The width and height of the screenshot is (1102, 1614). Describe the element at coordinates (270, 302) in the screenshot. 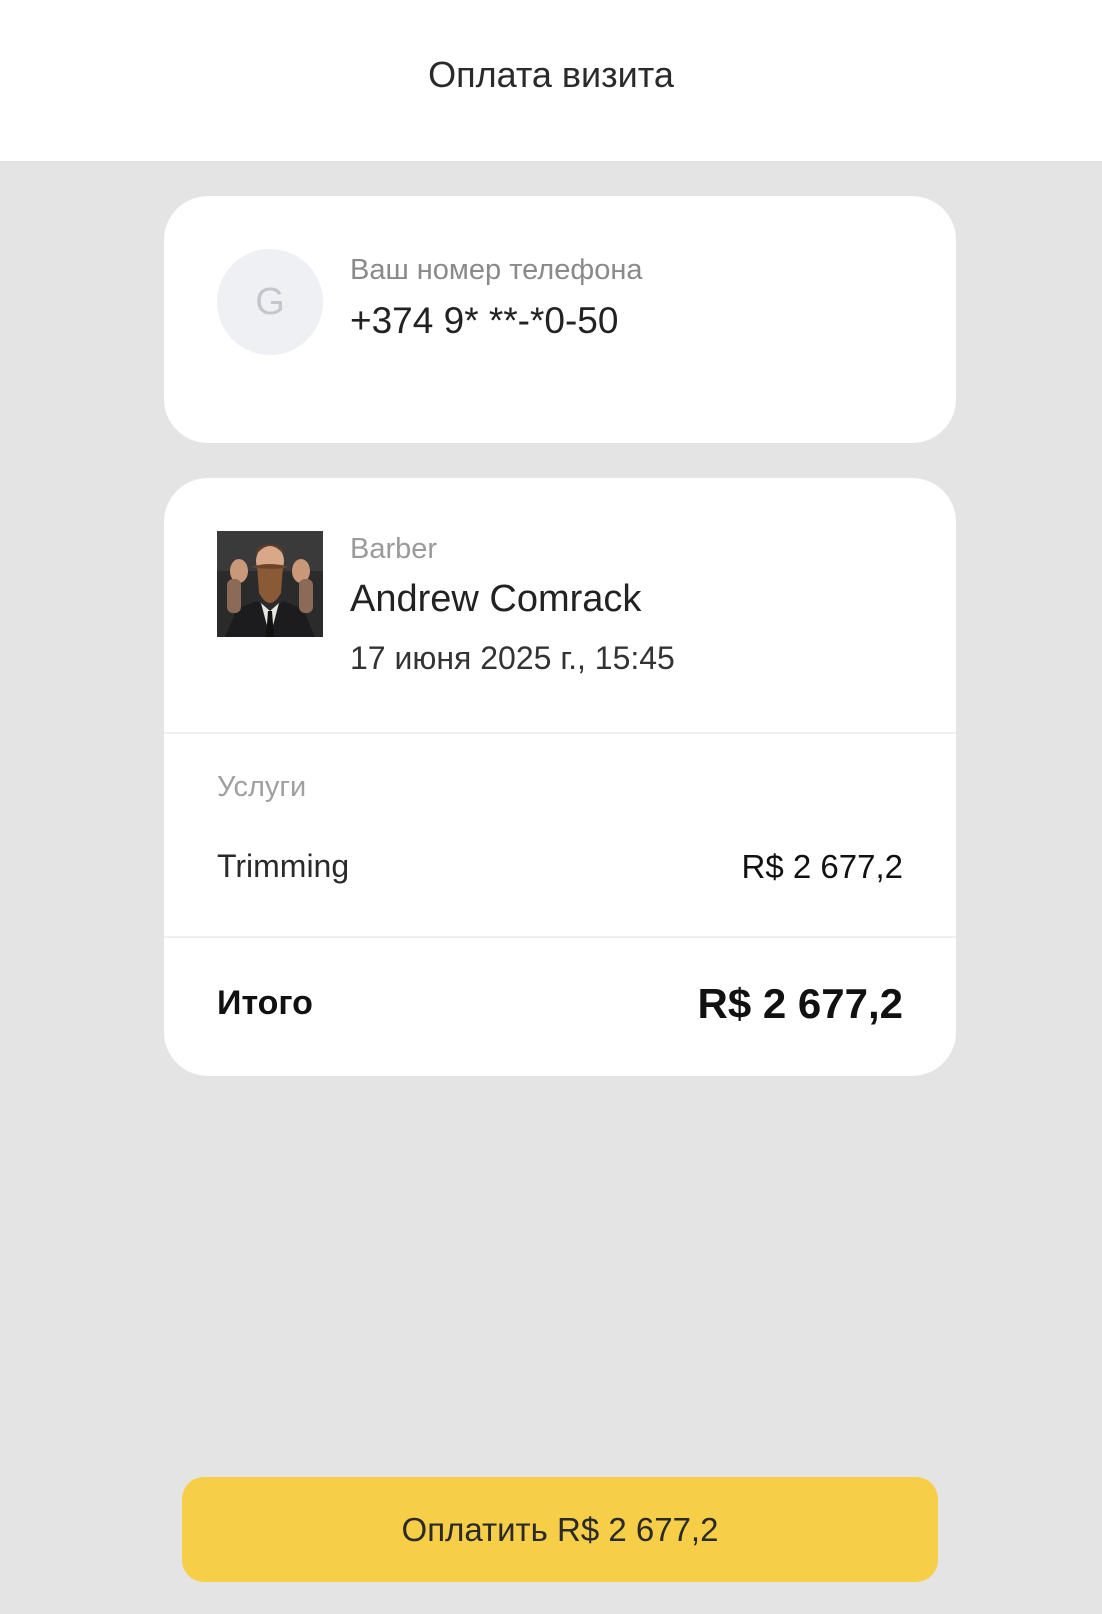

I see `user-avatar: G` at that location.